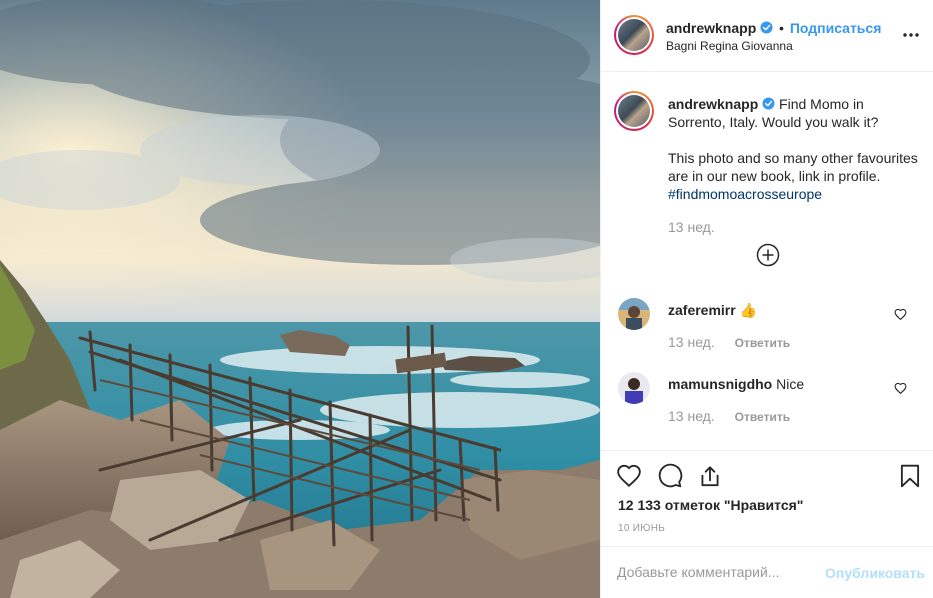  Describe the element at coordinates (710, 476) in the screenshot. I see `share-icon` at that location.